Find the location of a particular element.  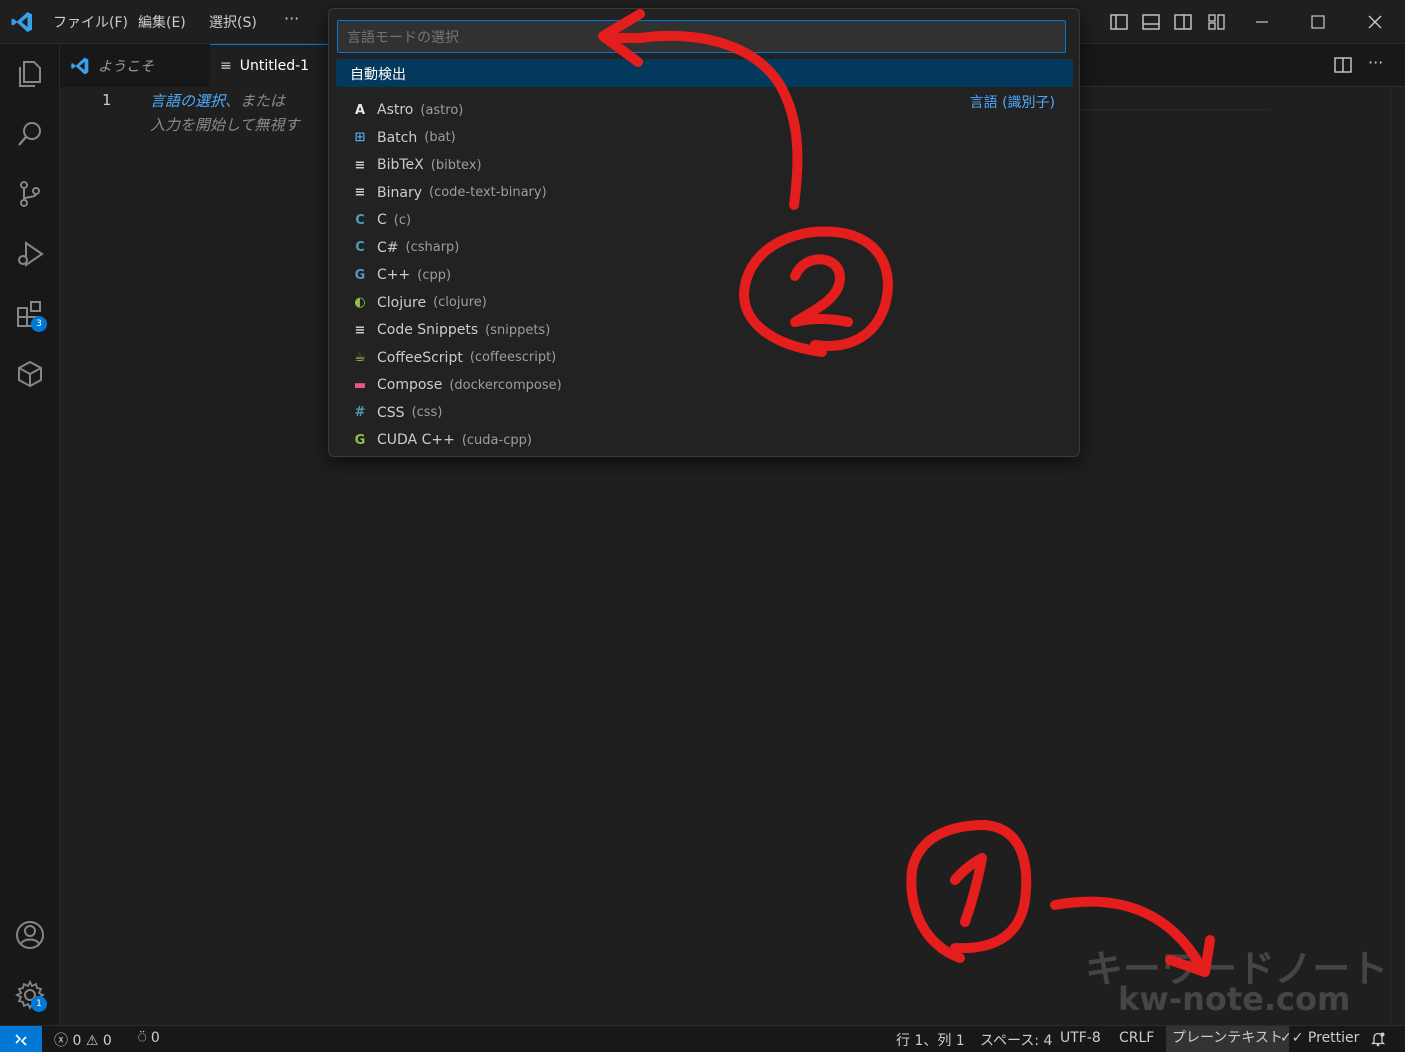

language-name: Batch is located at coordinates (397, 137).